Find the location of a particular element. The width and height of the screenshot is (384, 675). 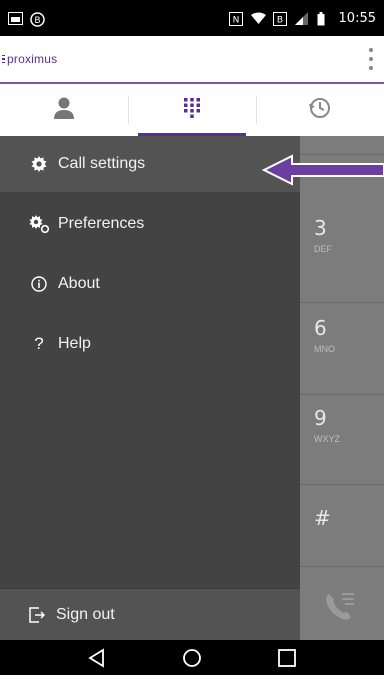

battery-icon is located at coordinates (324, 18).